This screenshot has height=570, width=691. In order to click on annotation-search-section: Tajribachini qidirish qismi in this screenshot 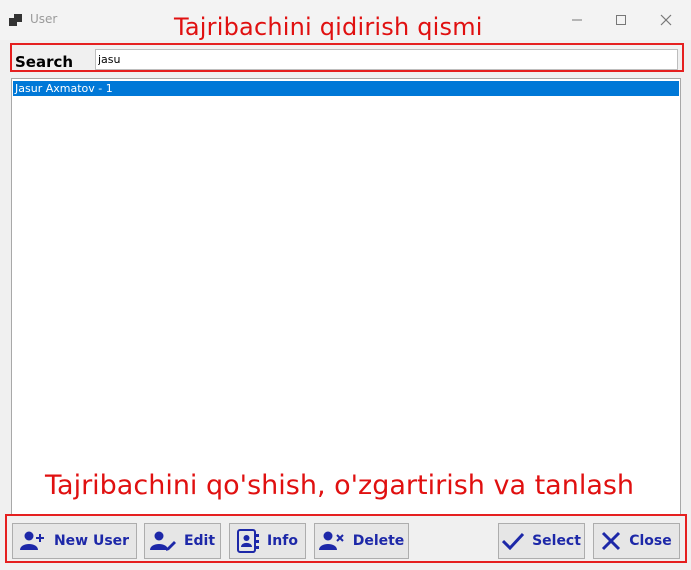, I will do `click(328, 27)`.